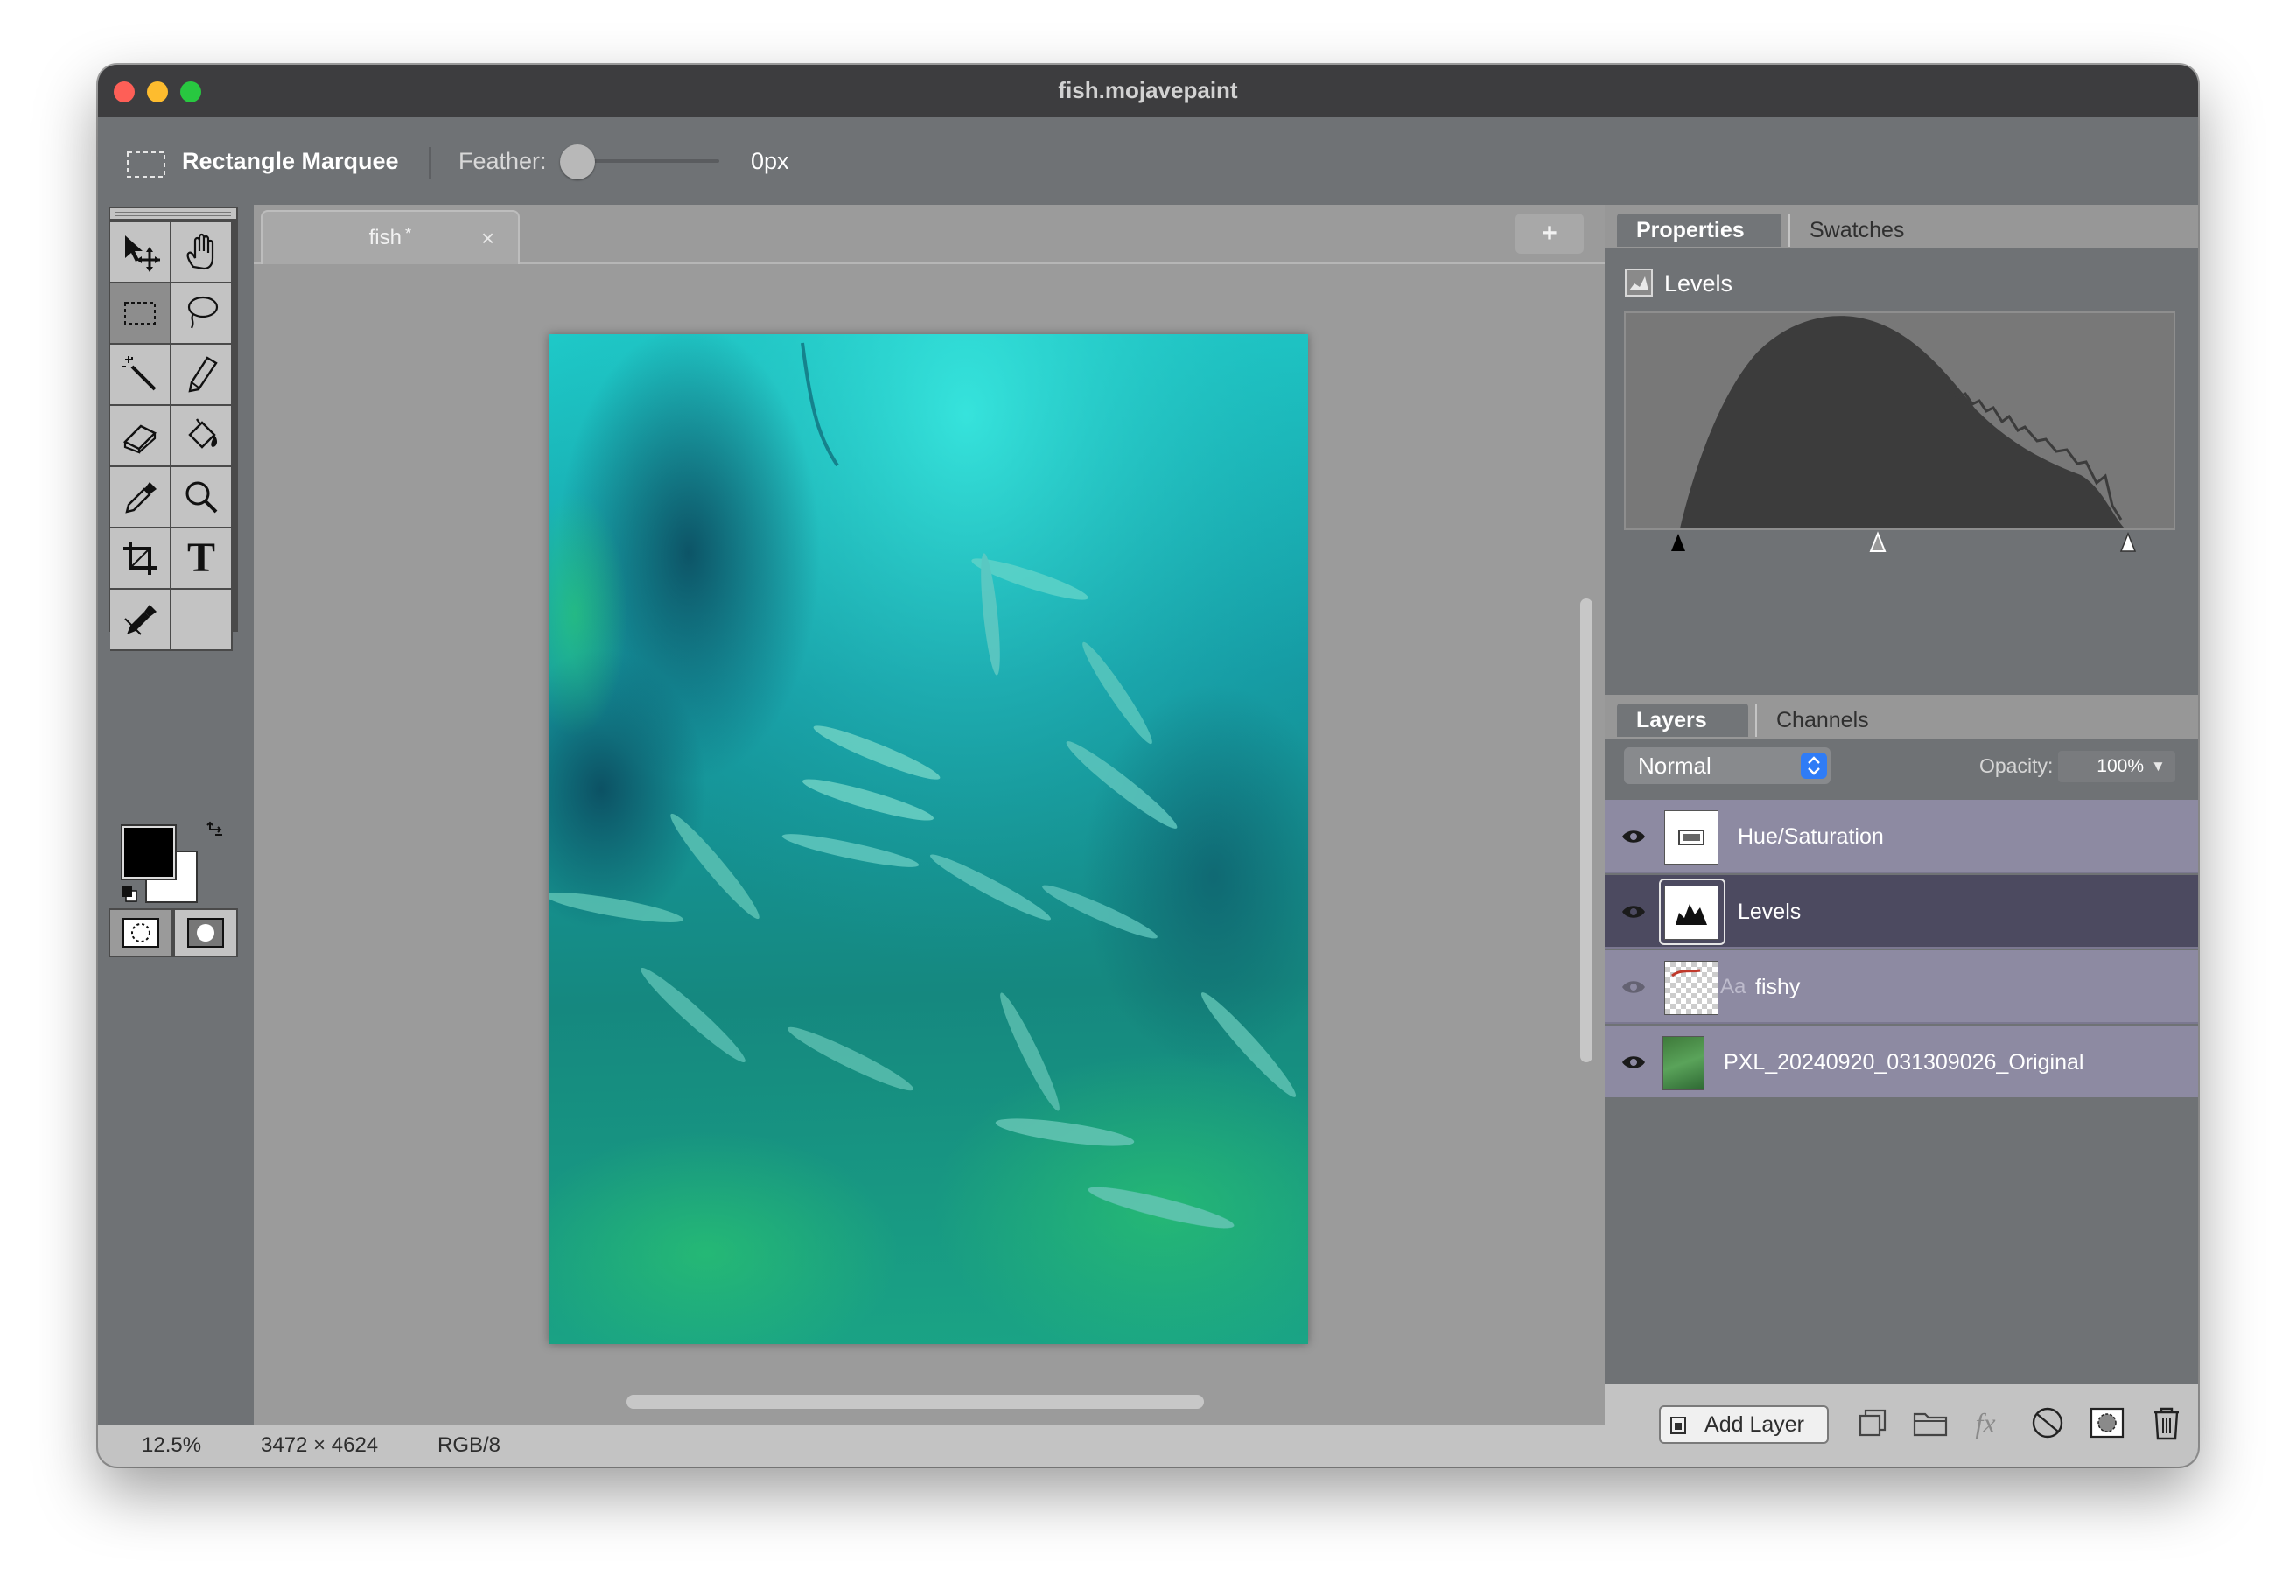 The height and width of the screenshot is (1596, 2296). What do you see at coordinates (140, 439) in the screenshot?
I see `eraser-icon` at bounding box center [140, 439].